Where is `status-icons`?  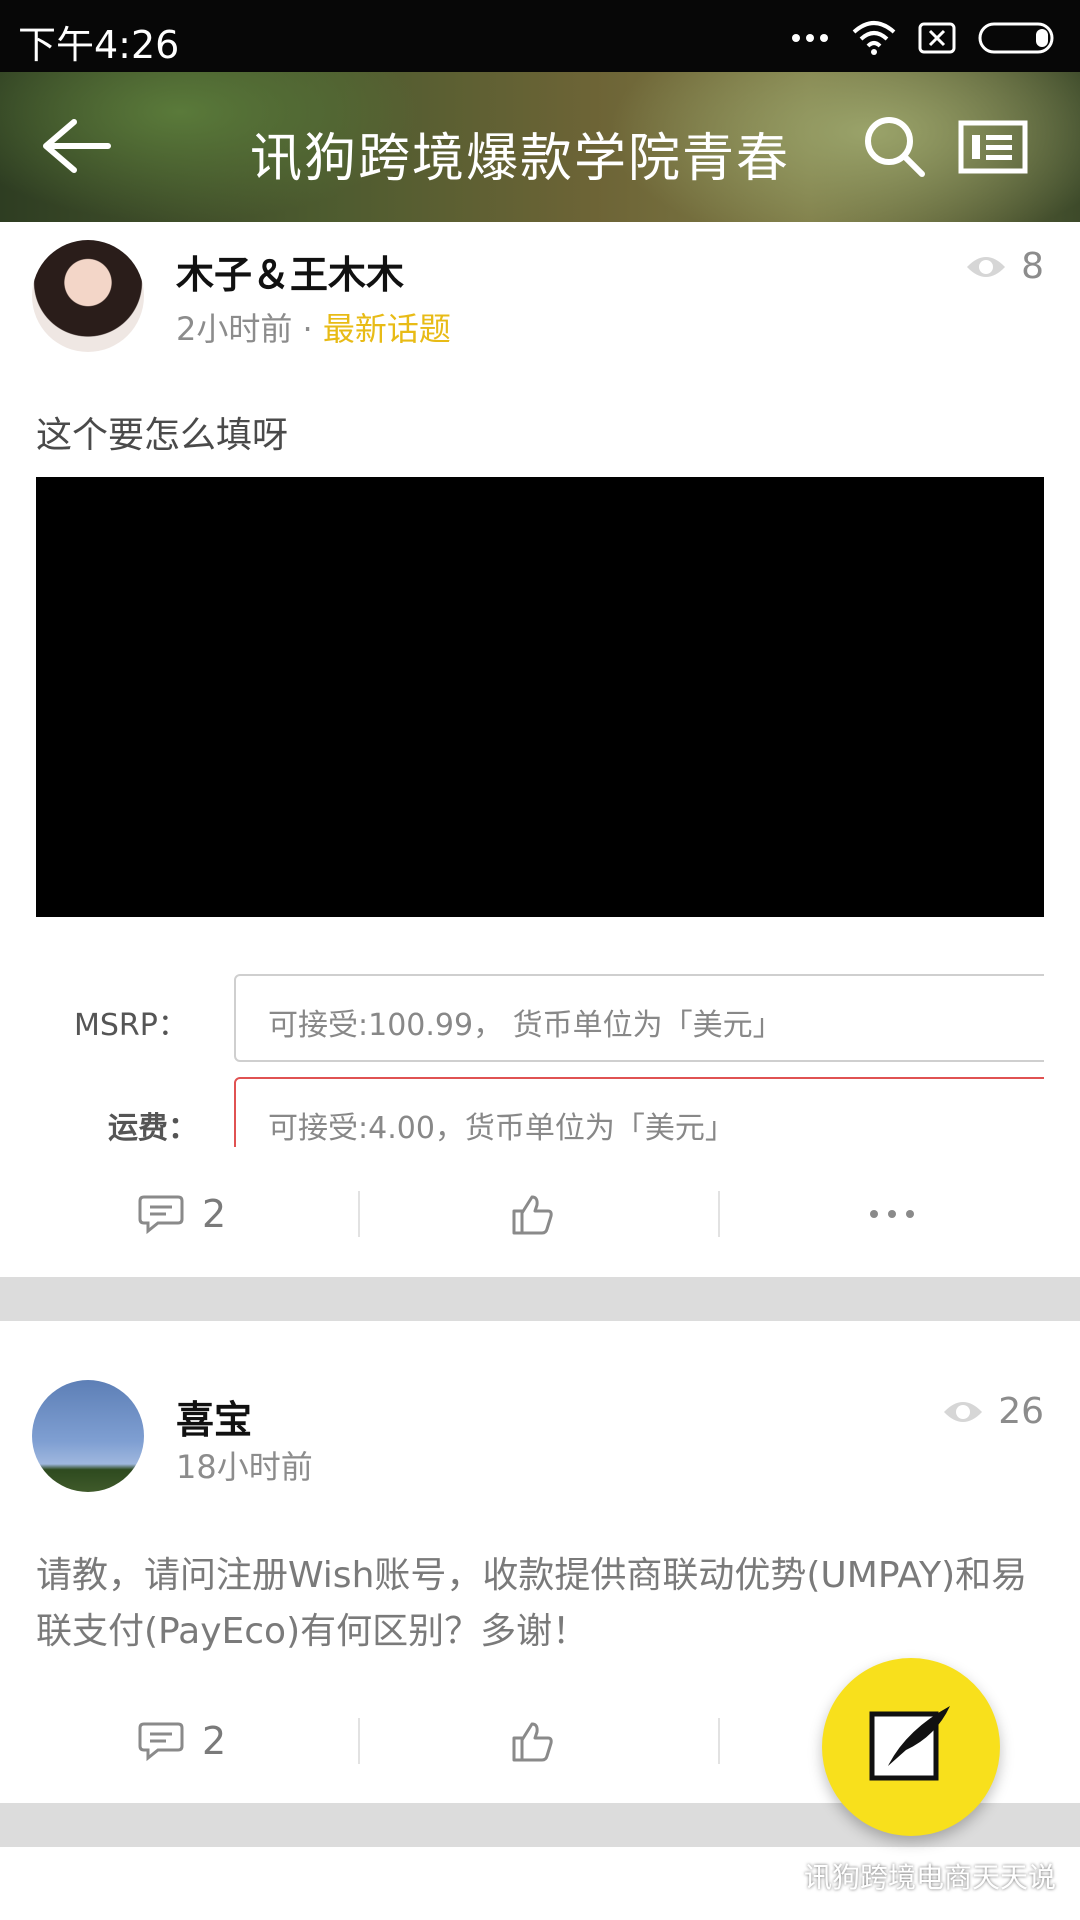
status-icons is located at coordinates (924, 38).